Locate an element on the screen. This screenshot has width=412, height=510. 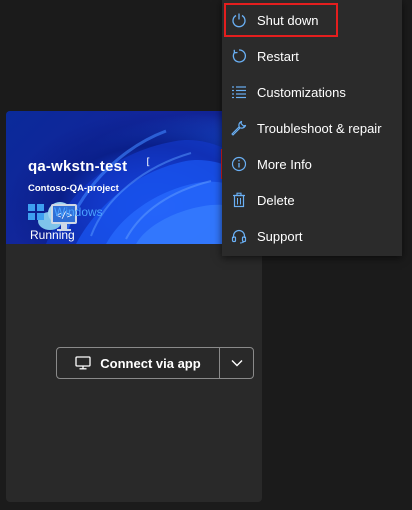
os-label: Windows is located at coordinates (78, 212).